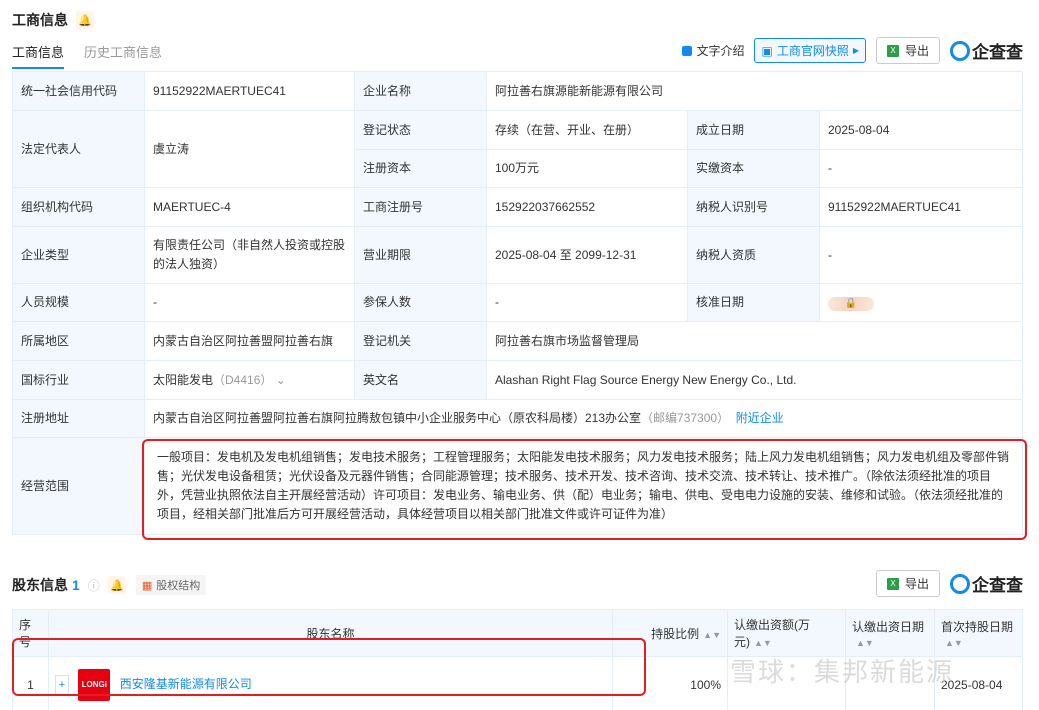  Describe the element at coordinates (754, 341) in the screenshot. I see `authority-value: 阿拉善右旗市场监督管理局` at that location.